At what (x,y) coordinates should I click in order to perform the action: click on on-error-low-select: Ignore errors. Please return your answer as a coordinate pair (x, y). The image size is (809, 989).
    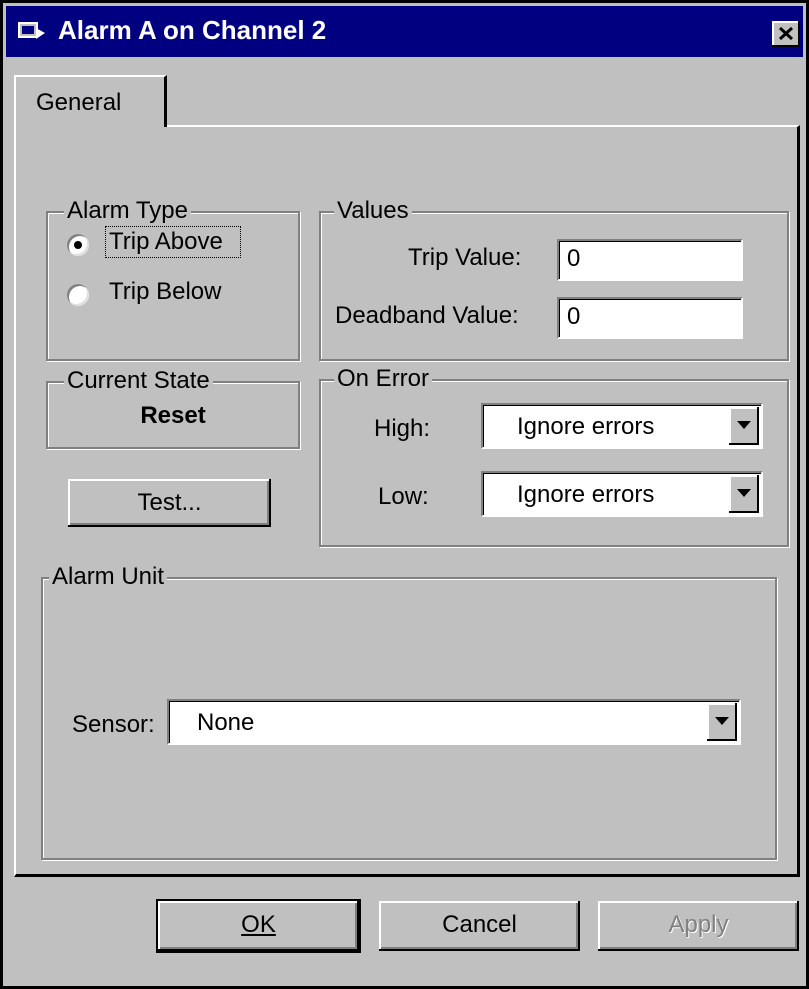
    Looking at the image, I should click on (622, 494).